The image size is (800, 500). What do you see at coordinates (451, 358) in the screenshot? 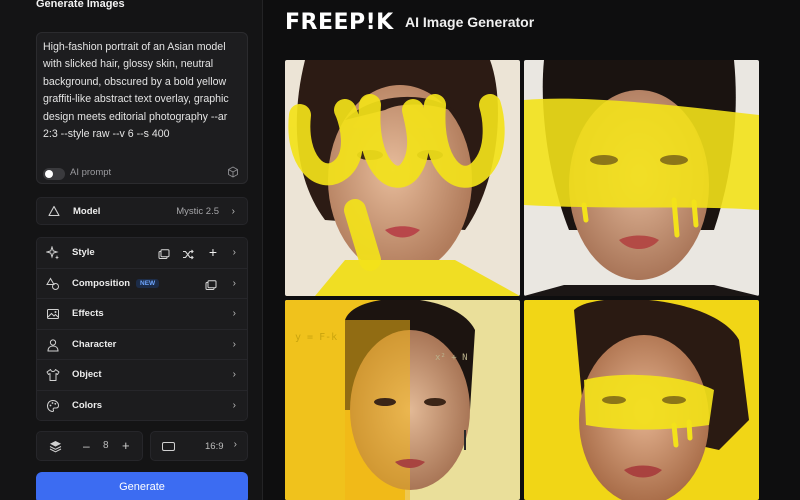
I see `svg-text: x² + N` at bounding box center [451, 358].